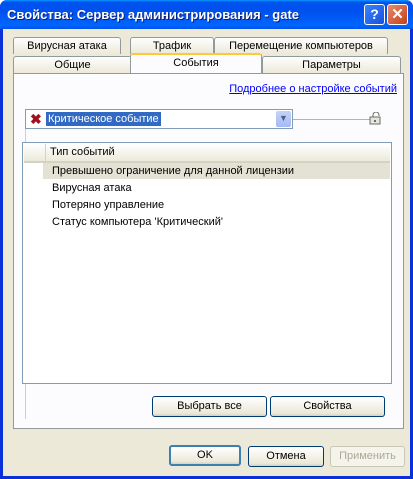 The image size is (413, 479). Describe the element at coordinates (313, 89) in the screenshot. I see `event-settings-link: Подробнее о настройке событий` at that location.